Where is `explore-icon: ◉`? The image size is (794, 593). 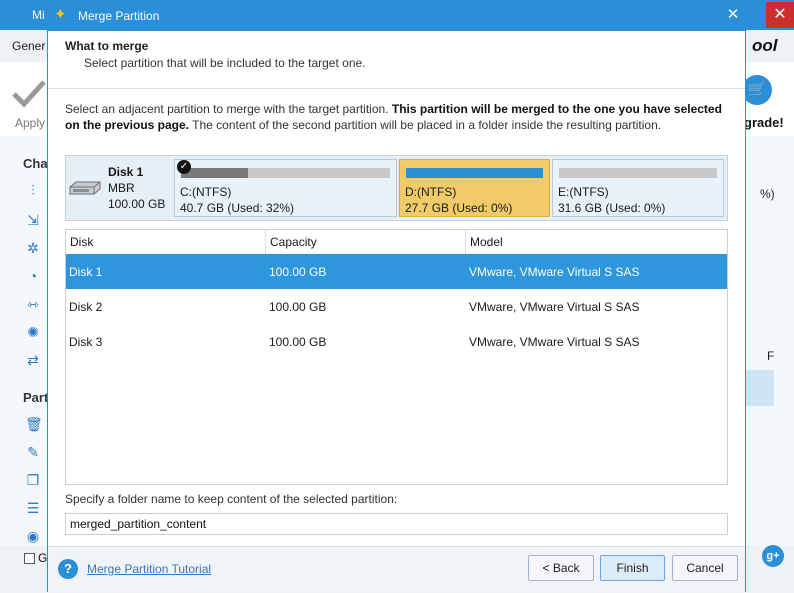 explore-icon: ◉ is located at coordinates (33, 536).